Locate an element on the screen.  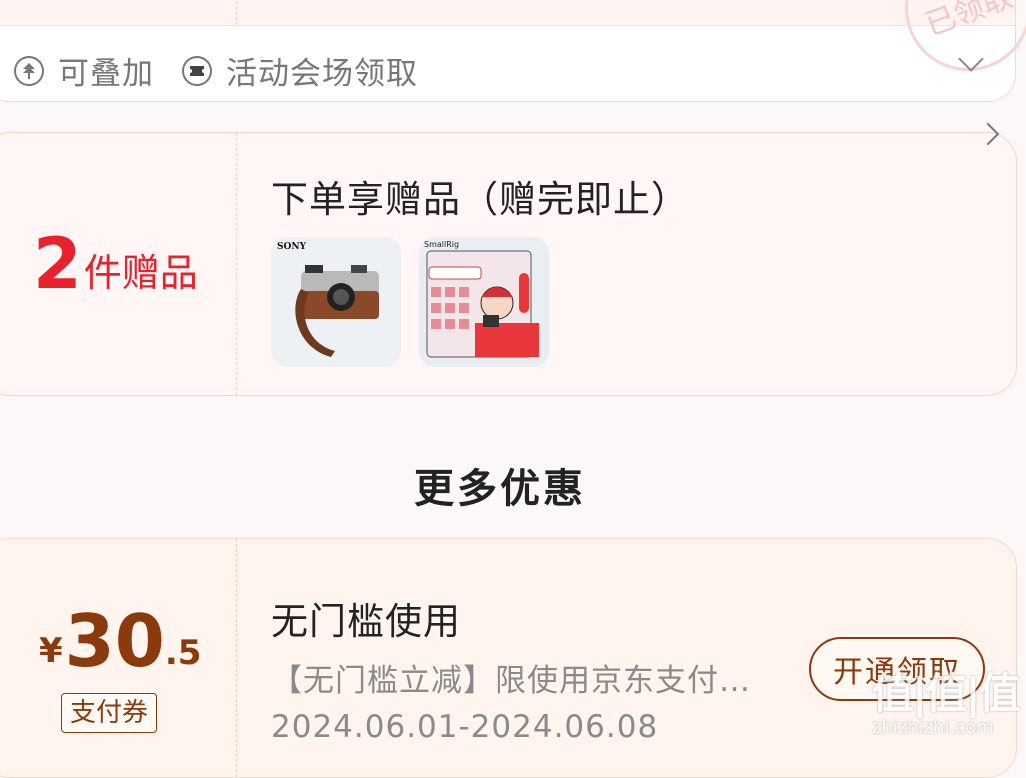
tag-venue-claim: 活动会场领取 is located at coordinates (300, 70).